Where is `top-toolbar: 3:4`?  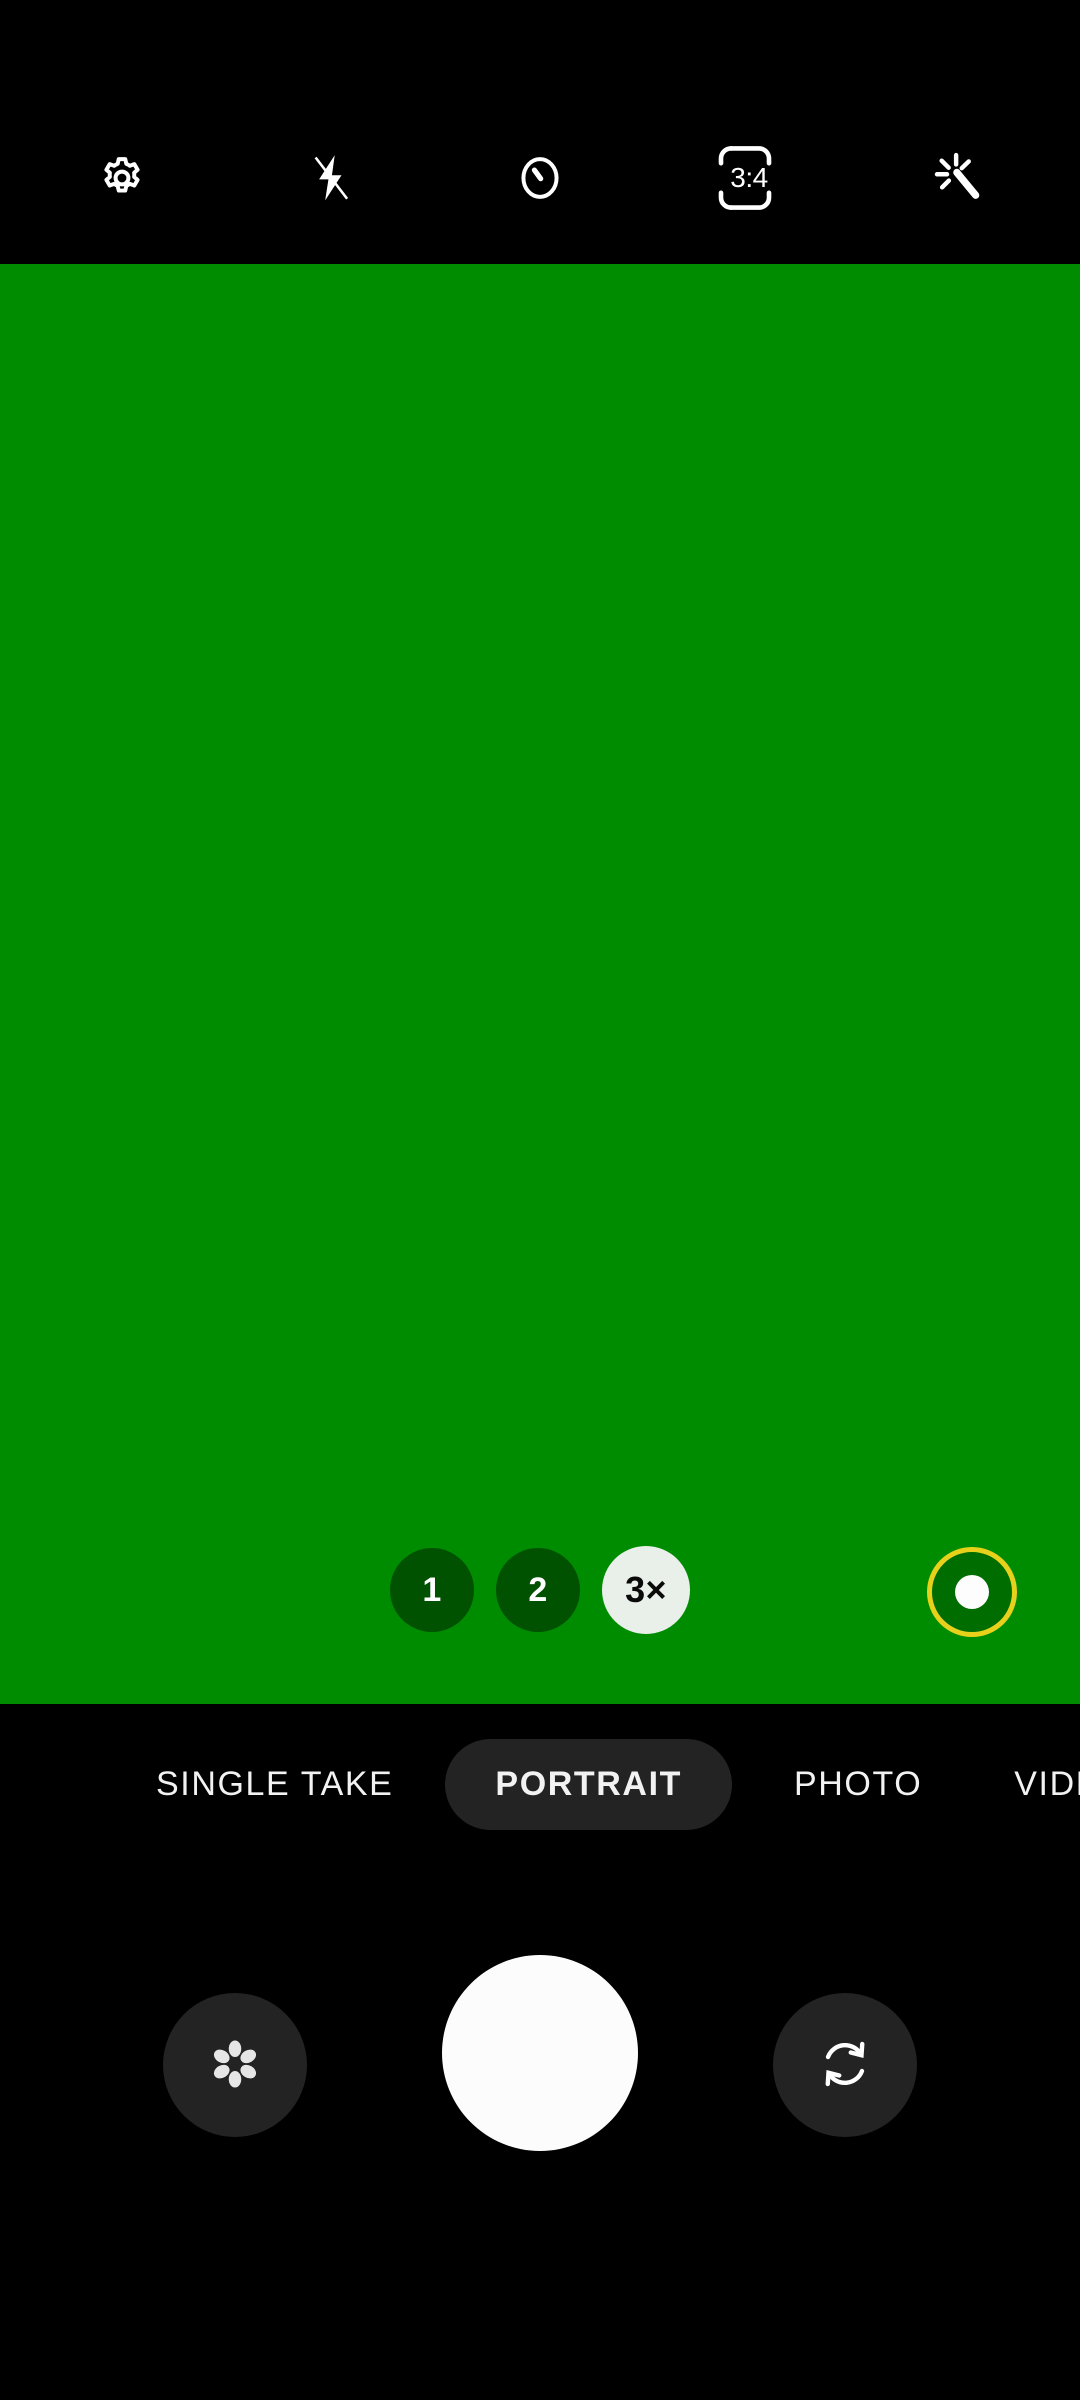
top-toolbar: 3:4 is located at coordinates (540, 132).